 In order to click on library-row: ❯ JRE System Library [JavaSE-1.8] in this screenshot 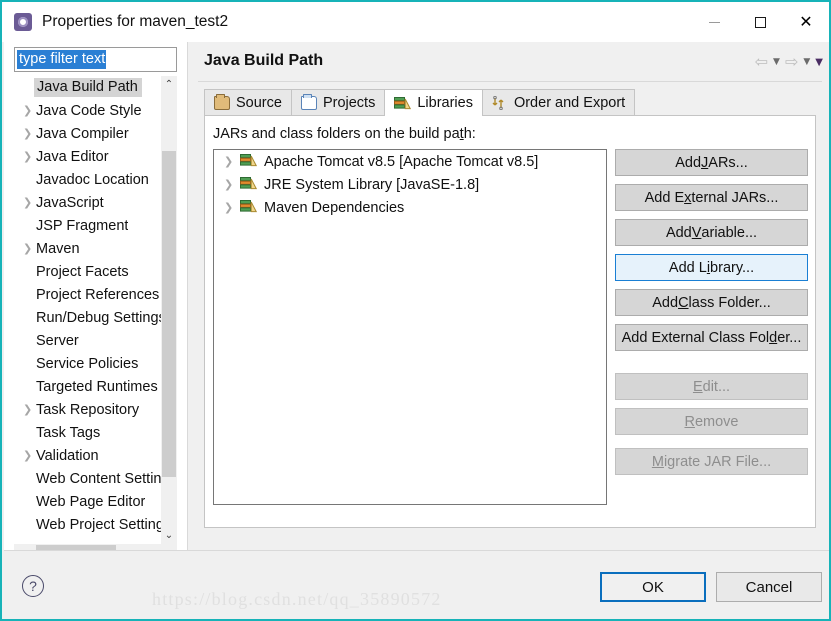, I will do `click(410, 184)`.